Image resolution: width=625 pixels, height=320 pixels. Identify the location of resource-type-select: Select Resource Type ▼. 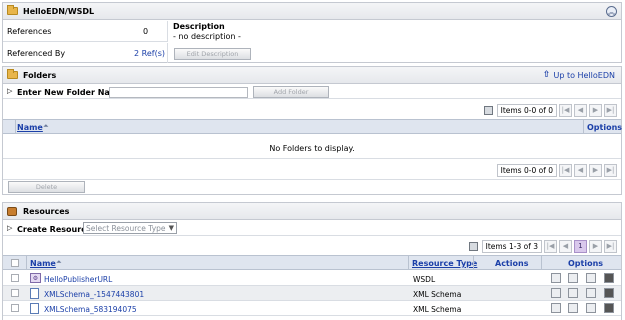
(130, 228).